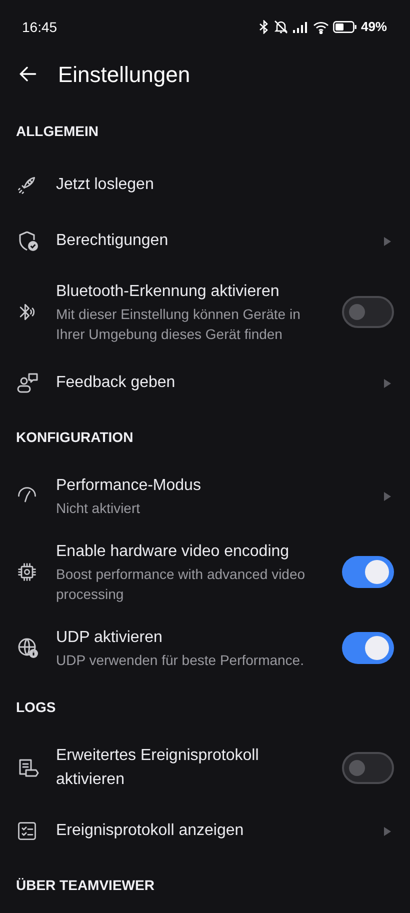  Describe the element at coordinates (113, 241) in the screenshot. I see `item-title: Berechtigungen` at that location.